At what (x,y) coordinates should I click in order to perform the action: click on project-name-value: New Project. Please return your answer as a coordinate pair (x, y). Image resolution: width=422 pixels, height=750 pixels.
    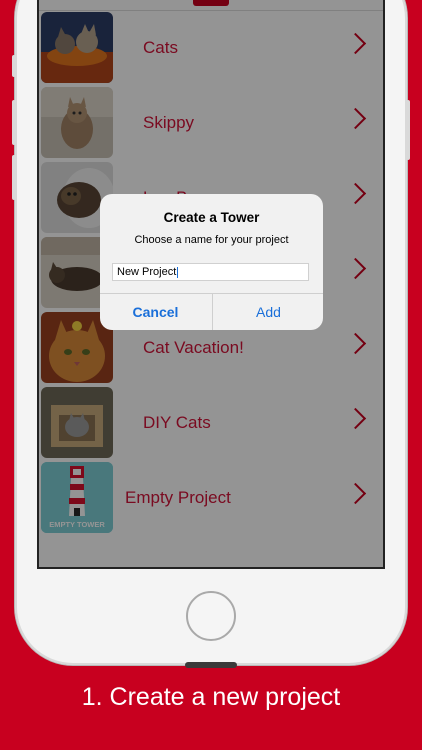
    Looking at the image, I should click on (147, 272).